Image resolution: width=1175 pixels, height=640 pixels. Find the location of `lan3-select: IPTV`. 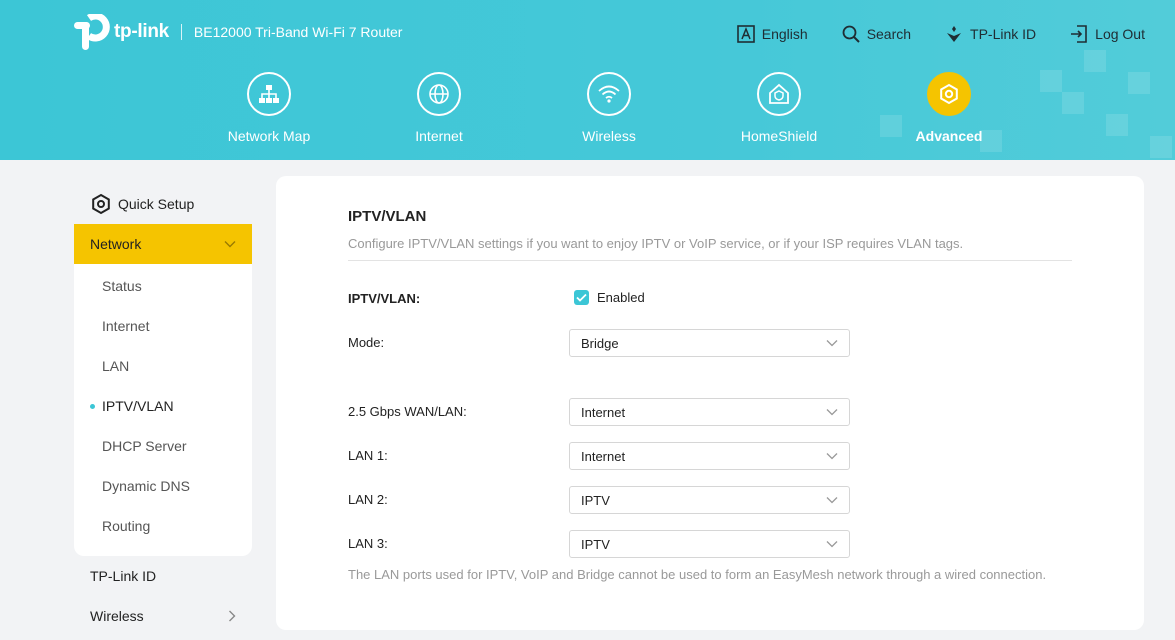

lan3-select: IPTV is located at coordinates (709, 544).